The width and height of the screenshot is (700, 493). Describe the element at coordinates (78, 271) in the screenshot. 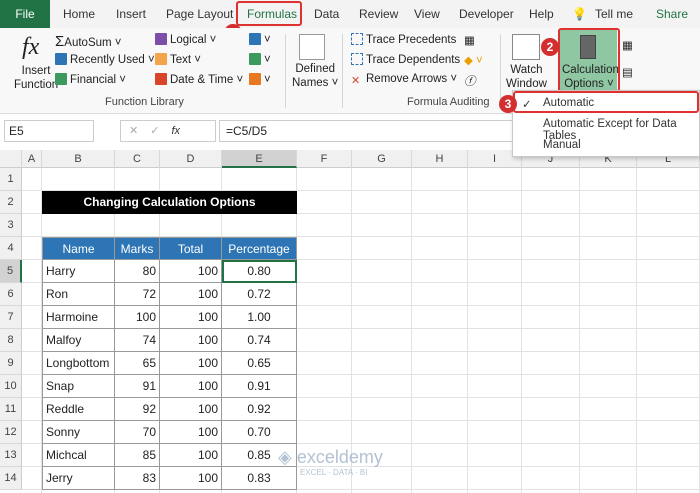

I see `table-cell: Harry` at that location.